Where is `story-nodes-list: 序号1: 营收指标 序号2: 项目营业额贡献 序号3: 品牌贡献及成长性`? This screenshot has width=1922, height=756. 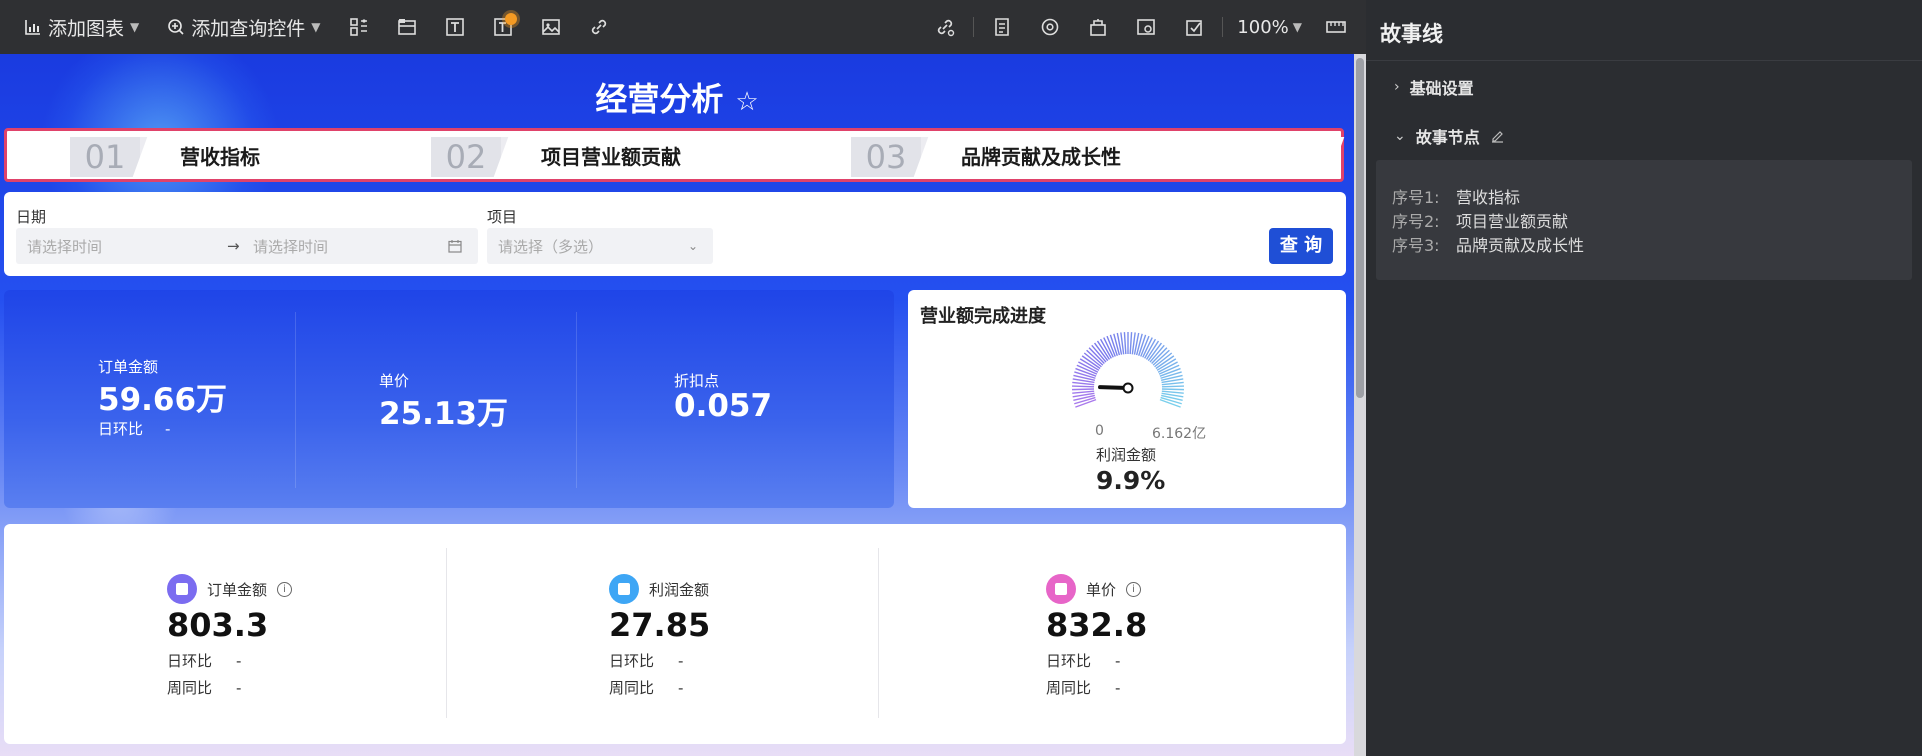 story-nodes-list: 序号1: 营收指标 序号2: 项目营业额贡献 序号3: 品牌贡献及成长性 is located at coordinates (1644, 220).